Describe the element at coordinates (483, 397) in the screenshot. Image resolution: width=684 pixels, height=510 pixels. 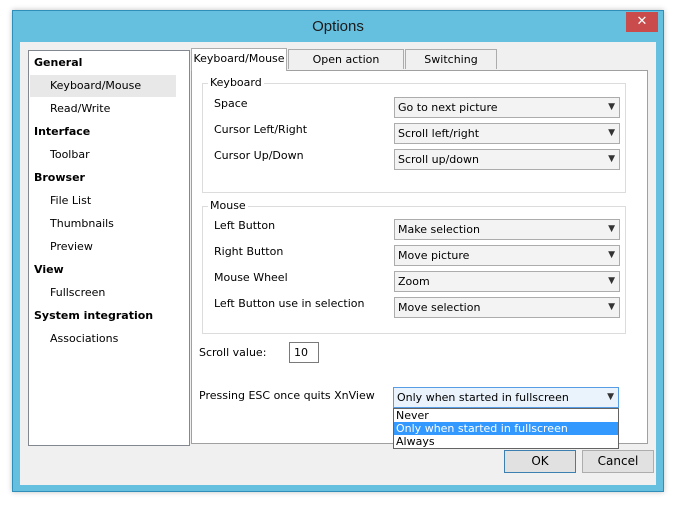
I see `esc-quits-select-value: Only when started in fullscreen` at that location.